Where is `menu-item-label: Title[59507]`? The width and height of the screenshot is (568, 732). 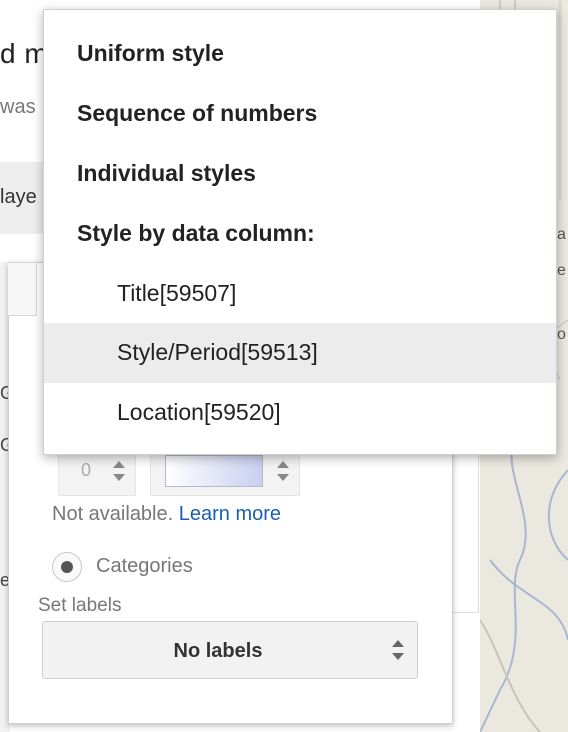
menu-item-label: Title[59507] is located at coordinates (177, 293).